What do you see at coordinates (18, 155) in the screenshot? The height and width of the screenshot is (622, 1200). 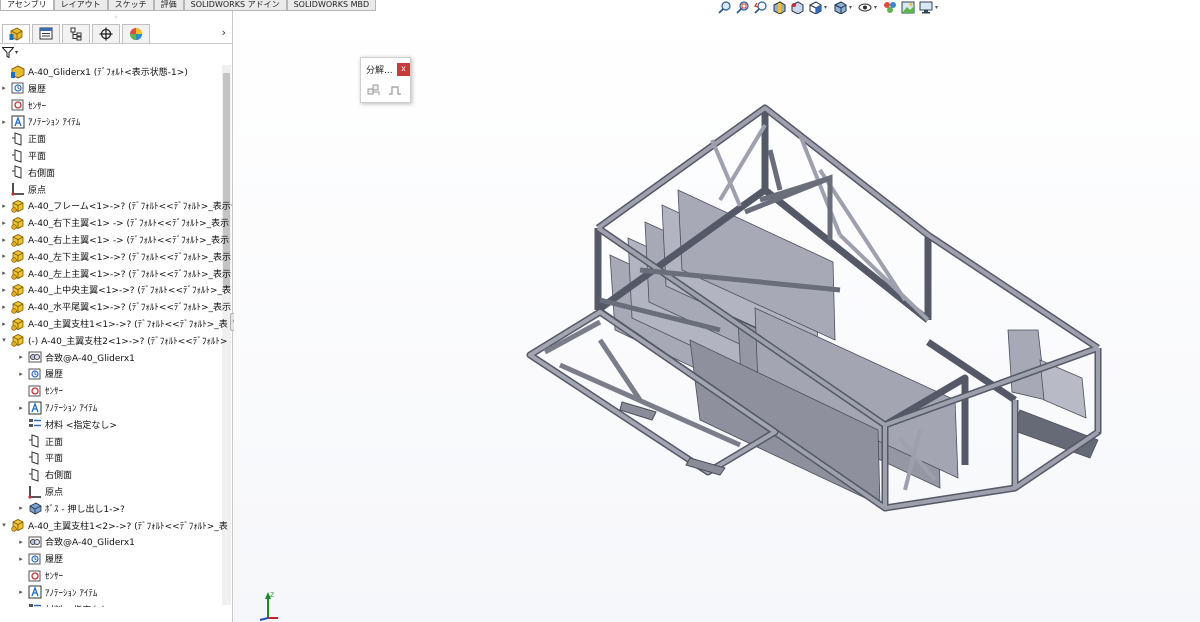 I see `plane-icon` at bounding box center [18, 155].